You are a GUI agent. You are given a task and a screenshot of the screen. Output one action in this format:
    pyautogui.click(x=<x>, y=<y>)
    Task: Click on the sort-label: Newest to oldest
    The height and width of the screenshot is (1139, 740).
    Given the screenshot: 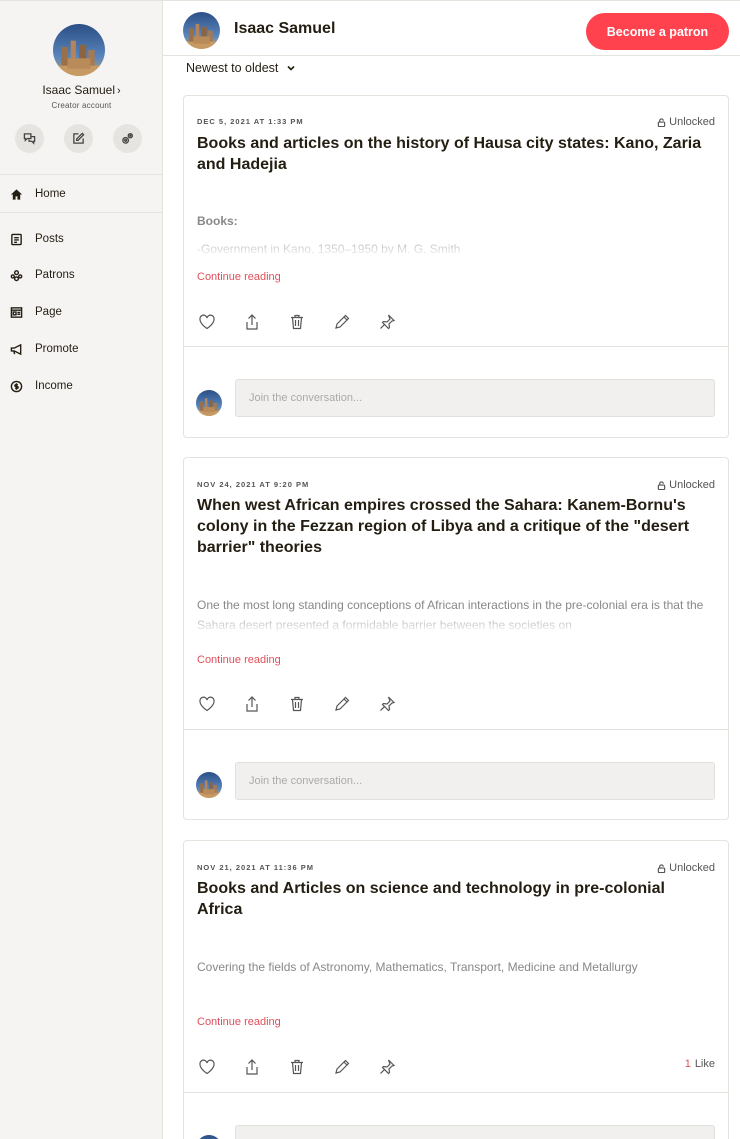 What is the action you would take?
    pyautogui.click(x=232, y=68)
    